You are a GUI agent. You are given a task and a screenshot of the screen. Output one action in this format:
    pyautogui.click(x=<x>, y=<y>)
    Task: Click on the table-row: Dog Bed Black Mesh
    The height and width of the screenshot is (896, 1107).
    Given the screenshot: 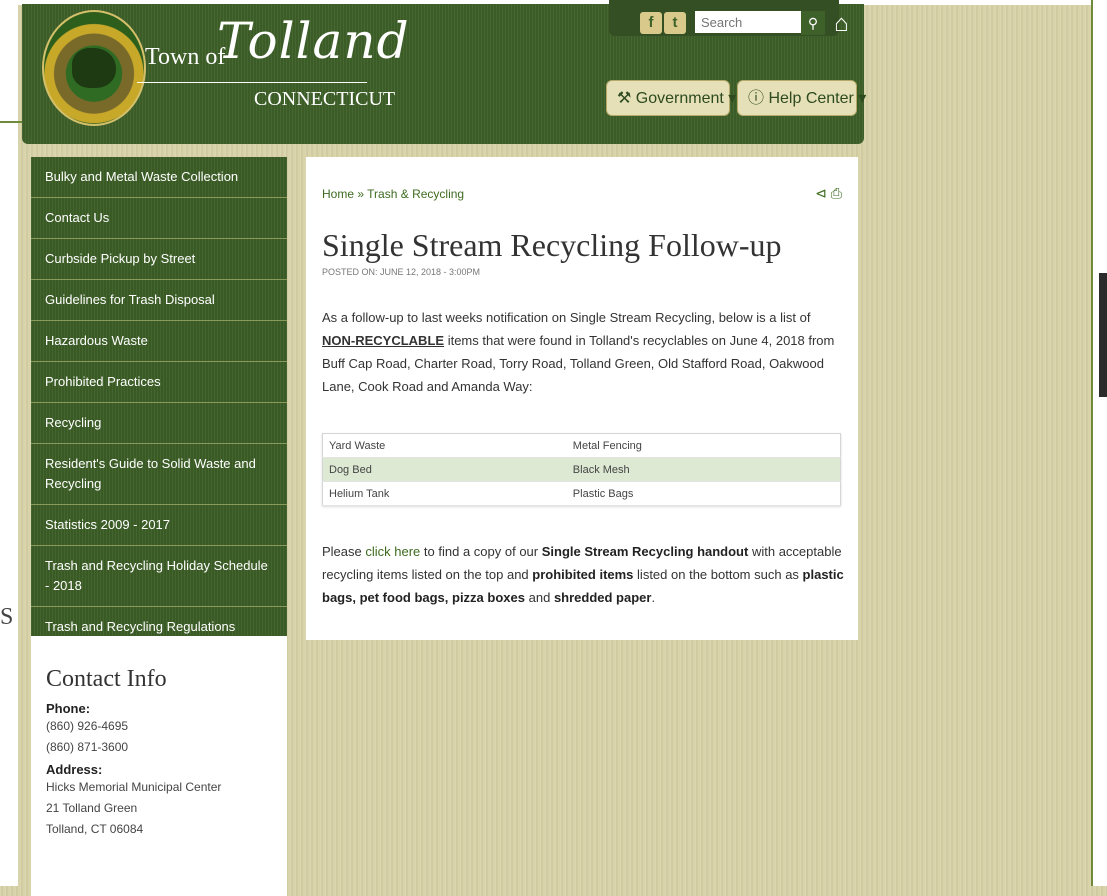 What is the action you would take?
    pyautogui.click(x=581, y=469)
    